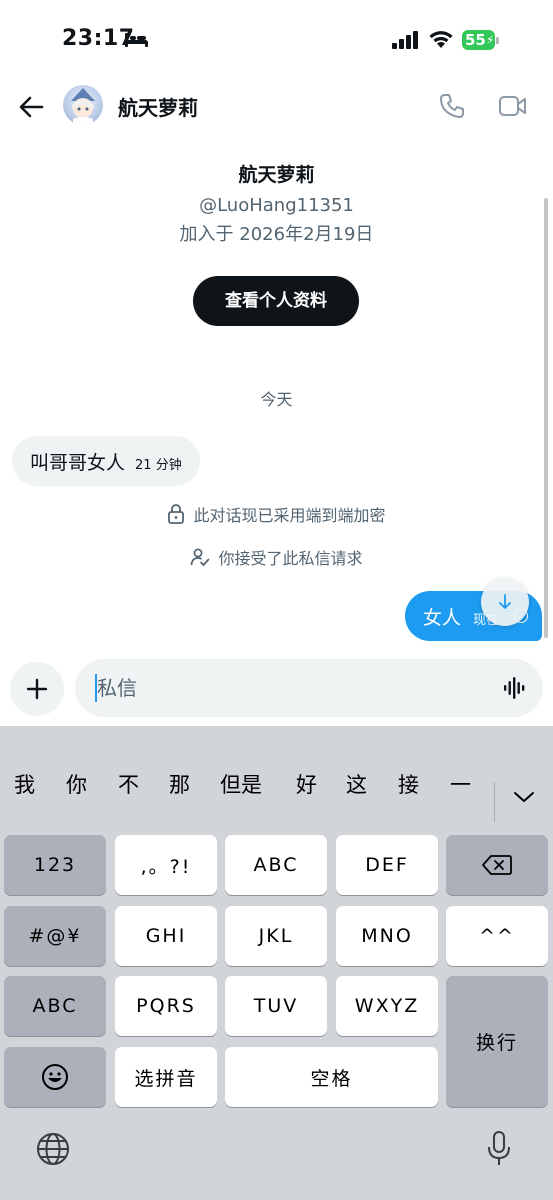 The image size is (553, 1200). What do you see at coordinates (546, 418) in the screenshot?
I see `scrollbar` at bounding box center [546, 418].